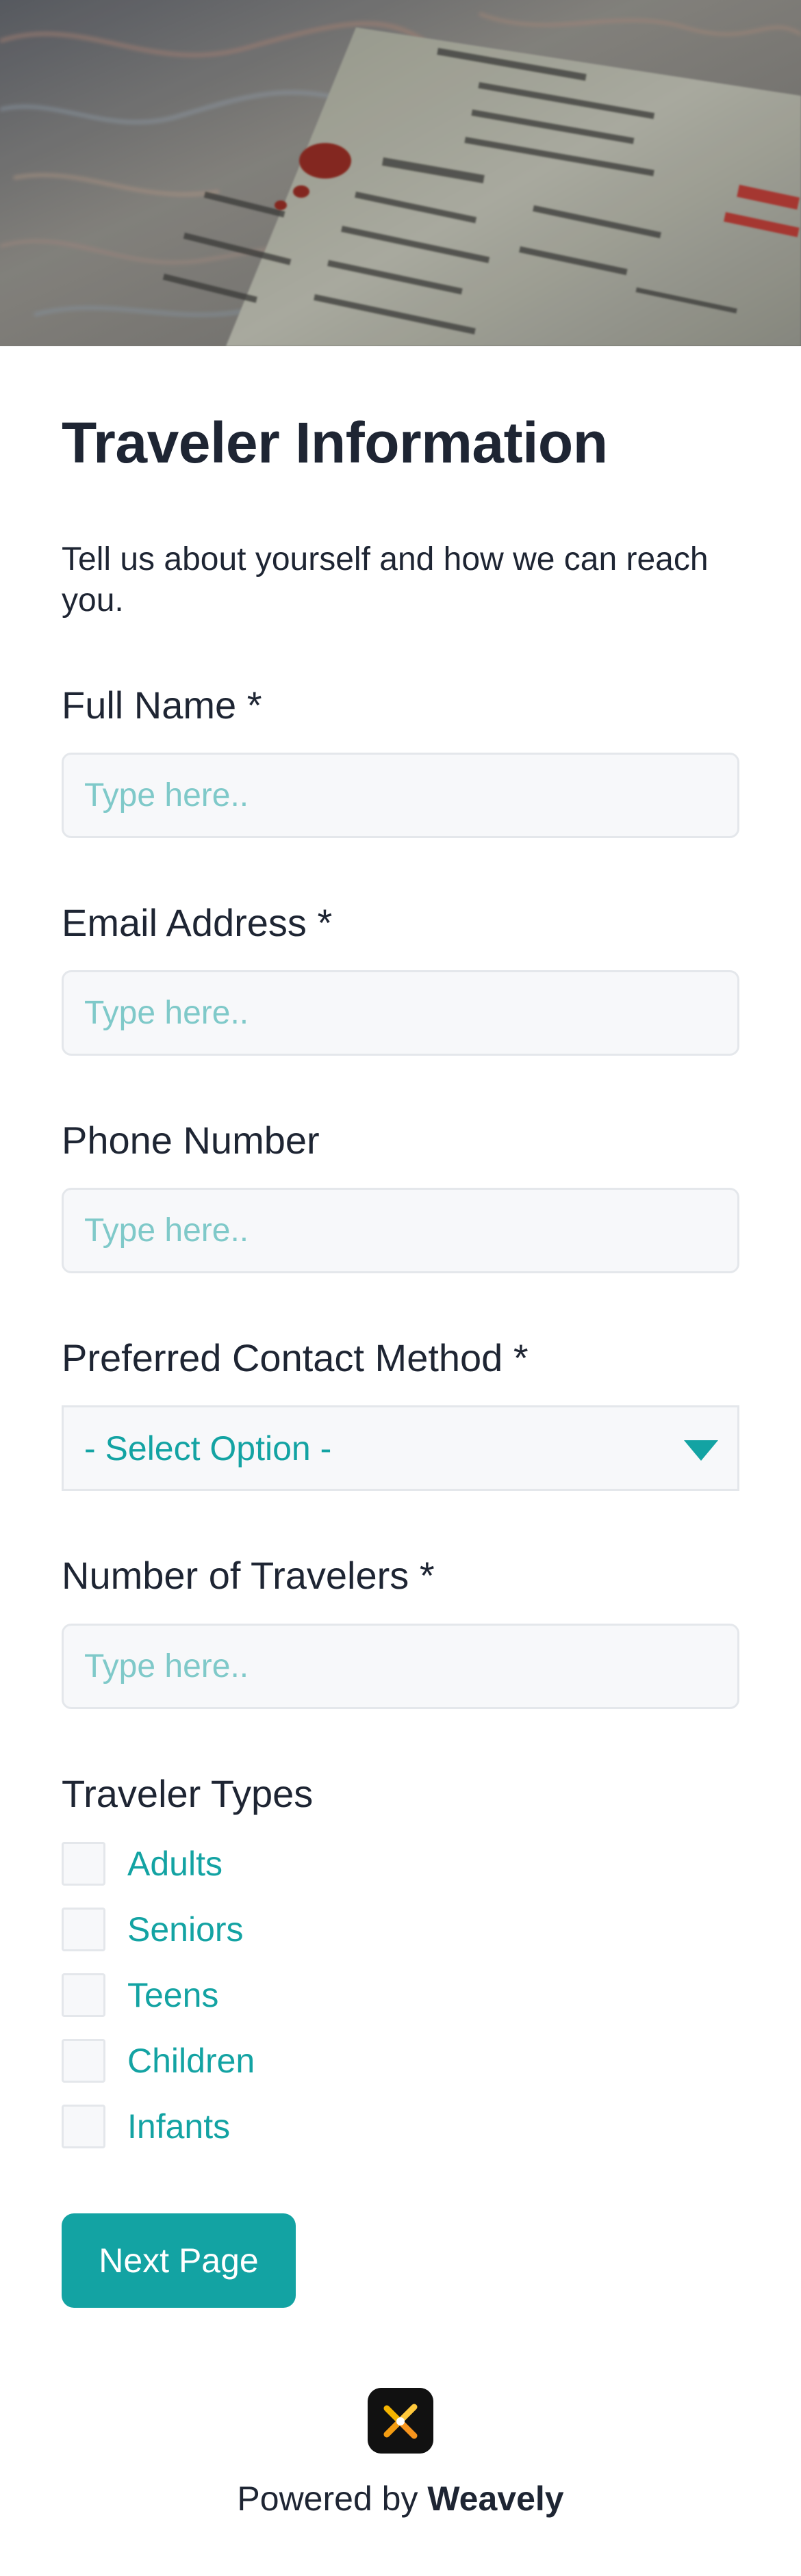 The width and height of the screenshot is (801, 2576). What do you see at coordinates (327, 2499) in the screenshot?
I see `powered-by-prefix: Powered by` at bounding box center [327, 2499].